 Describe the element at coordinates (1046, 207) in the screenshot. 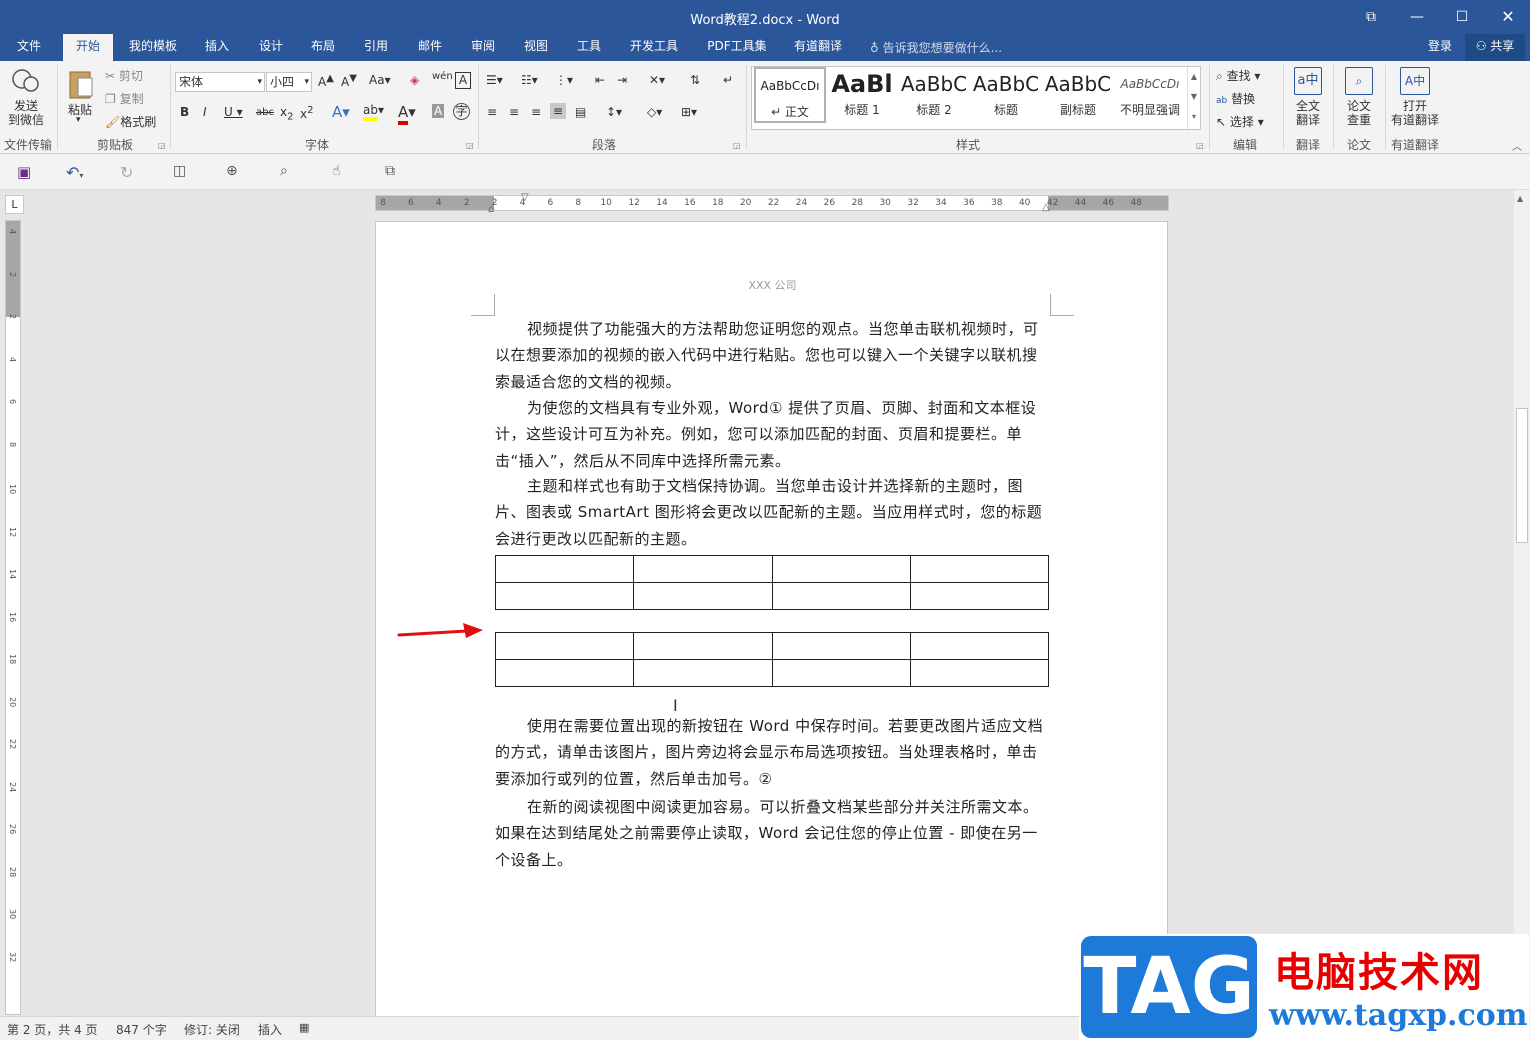

I see `right-indent-marker: △` at that location.